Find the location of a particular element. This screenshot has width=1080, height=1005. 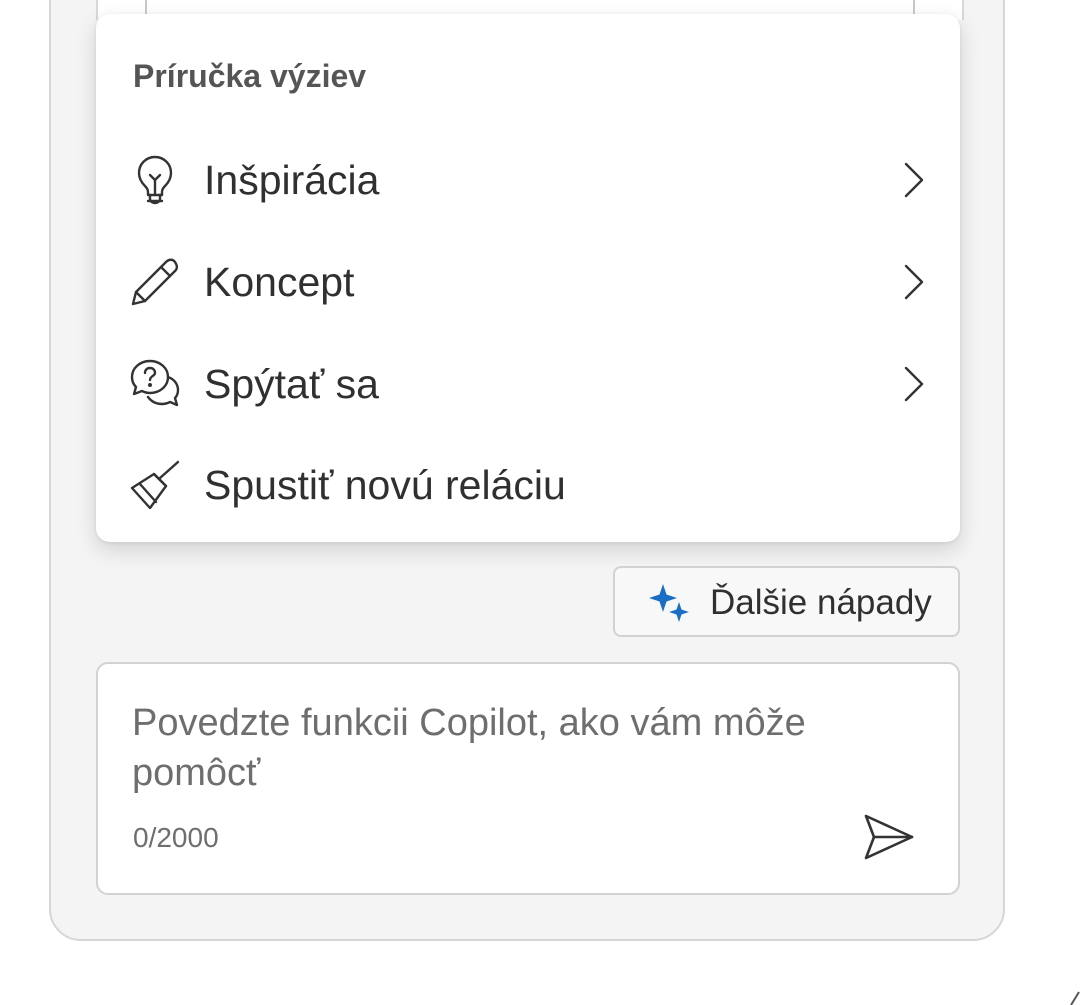

send-button is located at coordinates (889, 837).